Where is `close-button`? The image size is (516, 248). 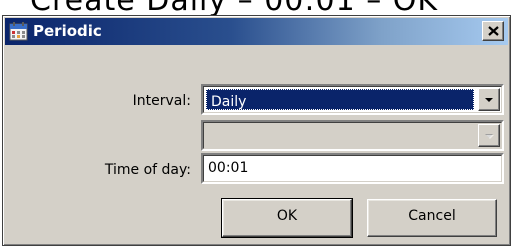
close-button is located at coordinates (493, 31).